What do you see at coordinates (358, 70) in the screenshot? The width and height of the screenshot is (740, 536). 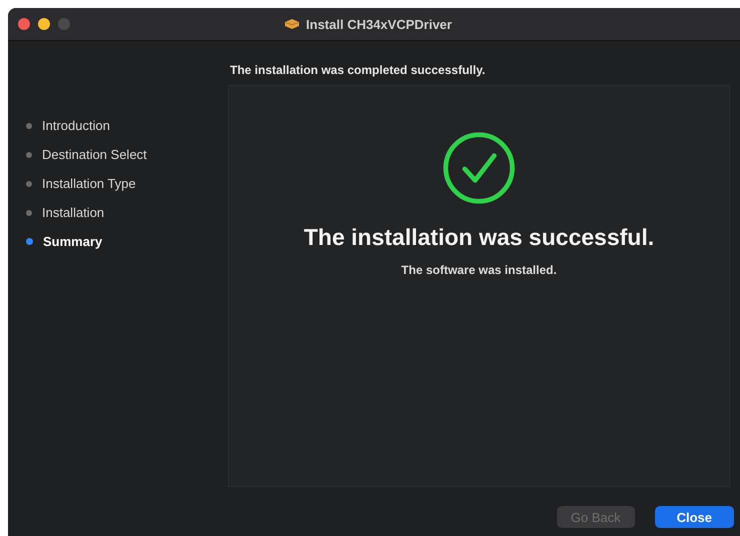 I see `status-heading: The installation was completed successfully.` at bounding box center [358, 70].